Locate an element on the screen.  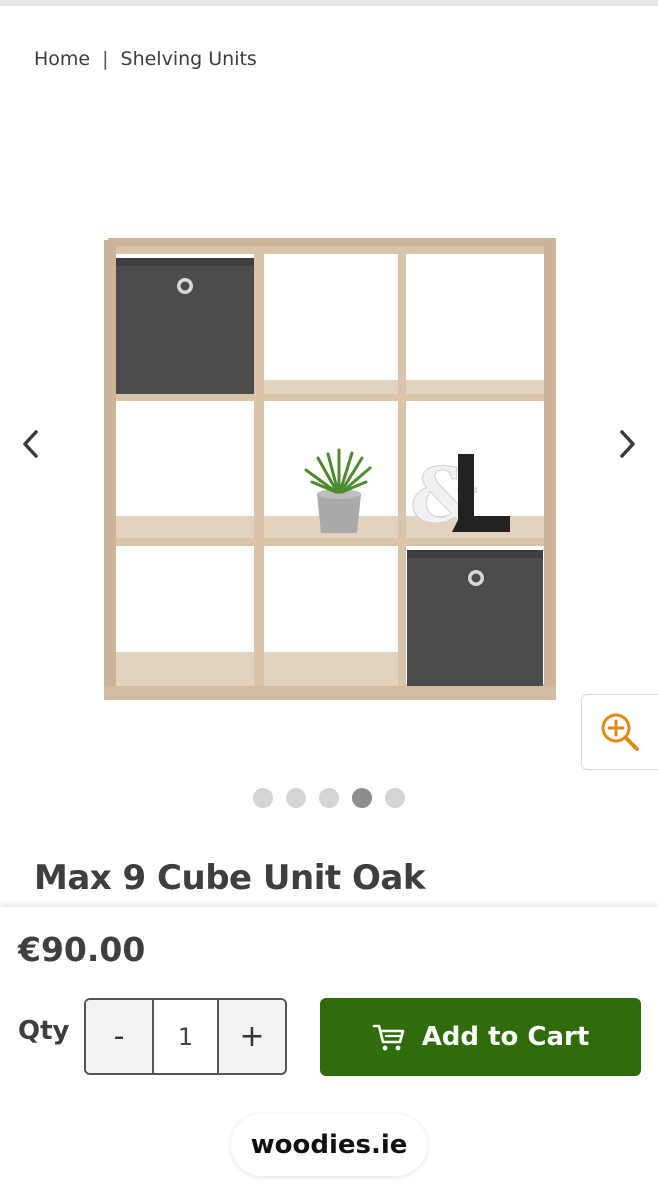
browser-url-bar: woodies.ie is located at coordinates (329, 1145).